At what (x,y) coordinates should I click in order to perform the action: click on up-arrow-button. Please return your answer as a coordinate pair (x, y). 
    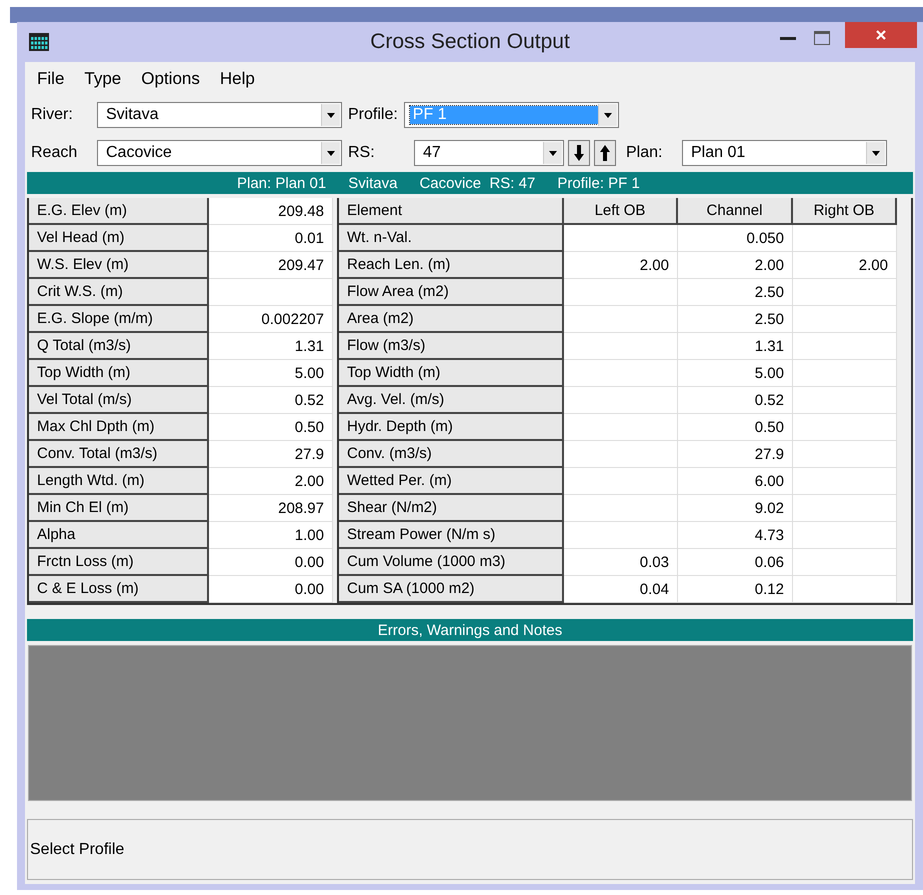
    Looking at the image, I should click on (605, 153).